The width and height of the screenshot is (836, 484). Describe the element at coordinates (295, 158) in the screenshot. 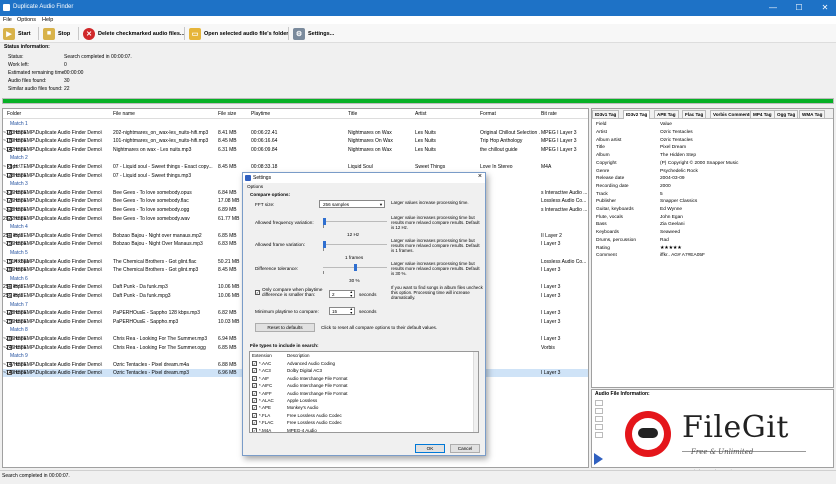

I see `match-group-header: Match 2` at that location.